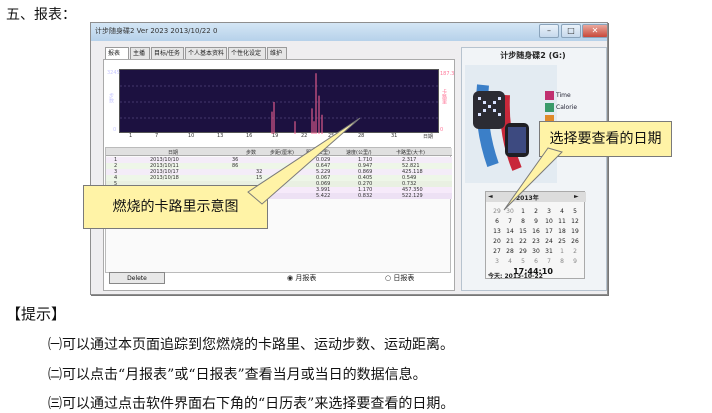 This screenshot has height=413, width=712. I want to click on hint-label: 【提示】, so click(36, 314).